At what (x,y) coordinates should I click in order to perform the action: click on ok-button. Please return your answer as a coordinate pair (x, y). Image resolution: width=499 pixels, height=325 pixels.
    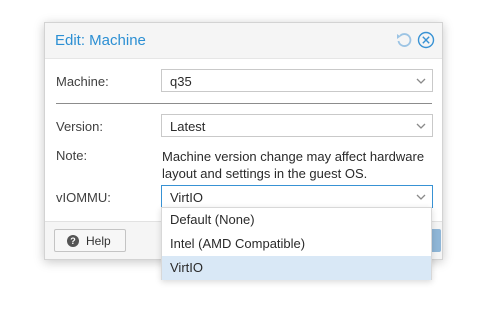
    Looking at the image, I should click on (436, 240).